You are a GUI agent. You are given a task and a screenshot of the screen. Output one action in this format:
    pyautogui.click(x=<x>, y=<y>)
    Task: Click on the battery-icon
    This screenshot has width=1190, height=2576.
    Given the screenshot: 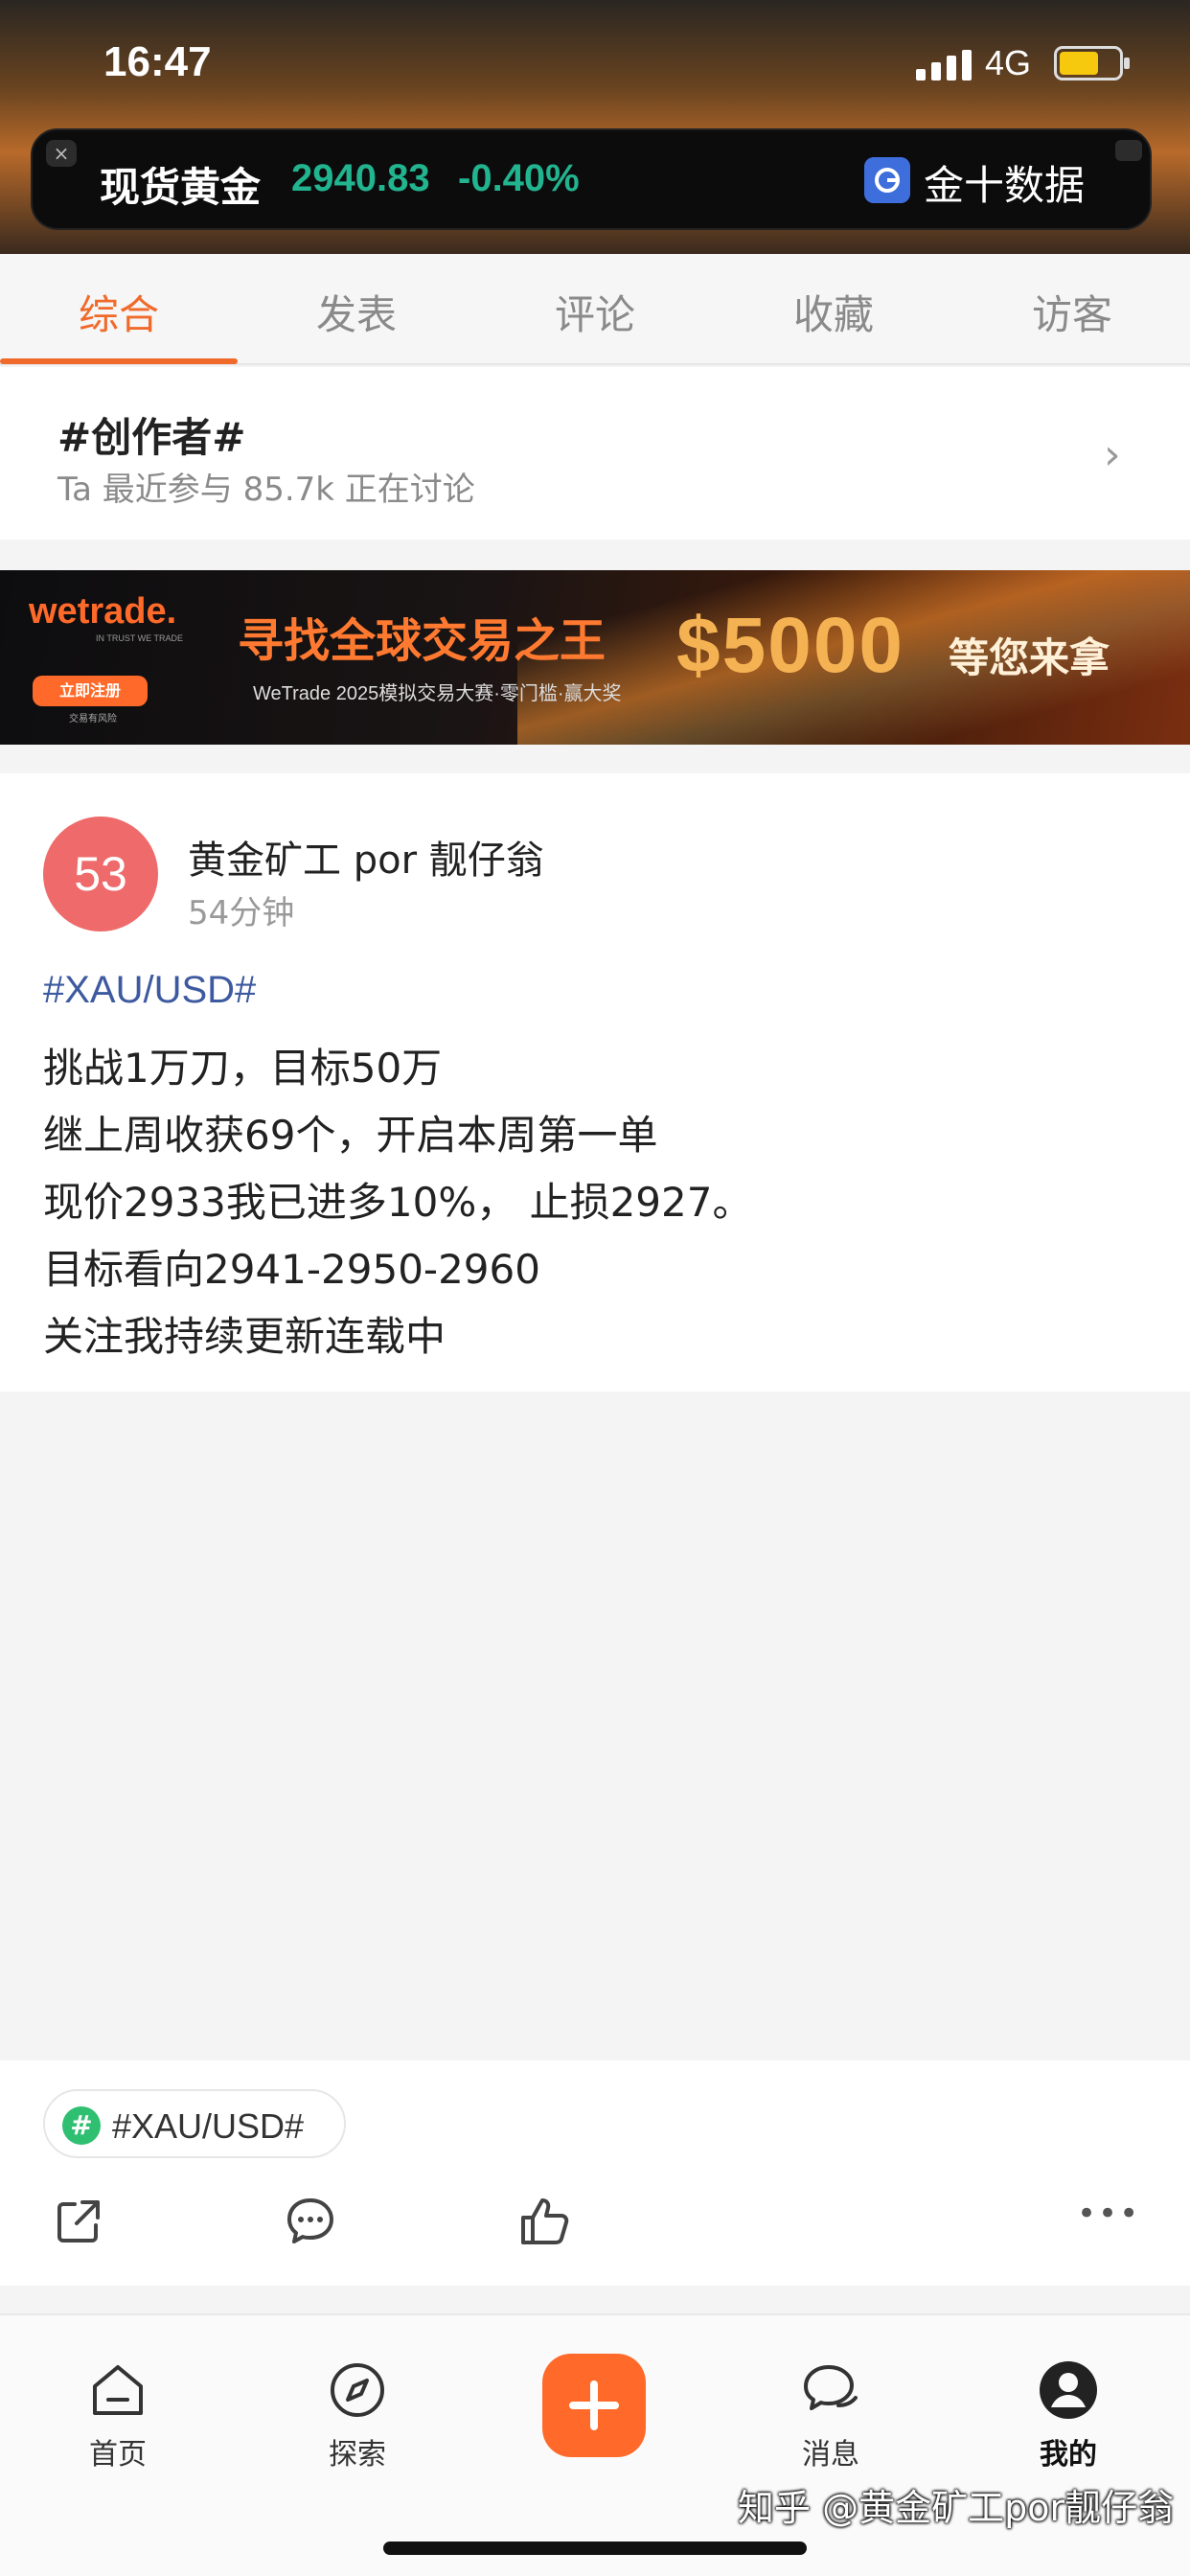 What is the action you would take?
    pyautogui.click(x=1092, y=63)
    